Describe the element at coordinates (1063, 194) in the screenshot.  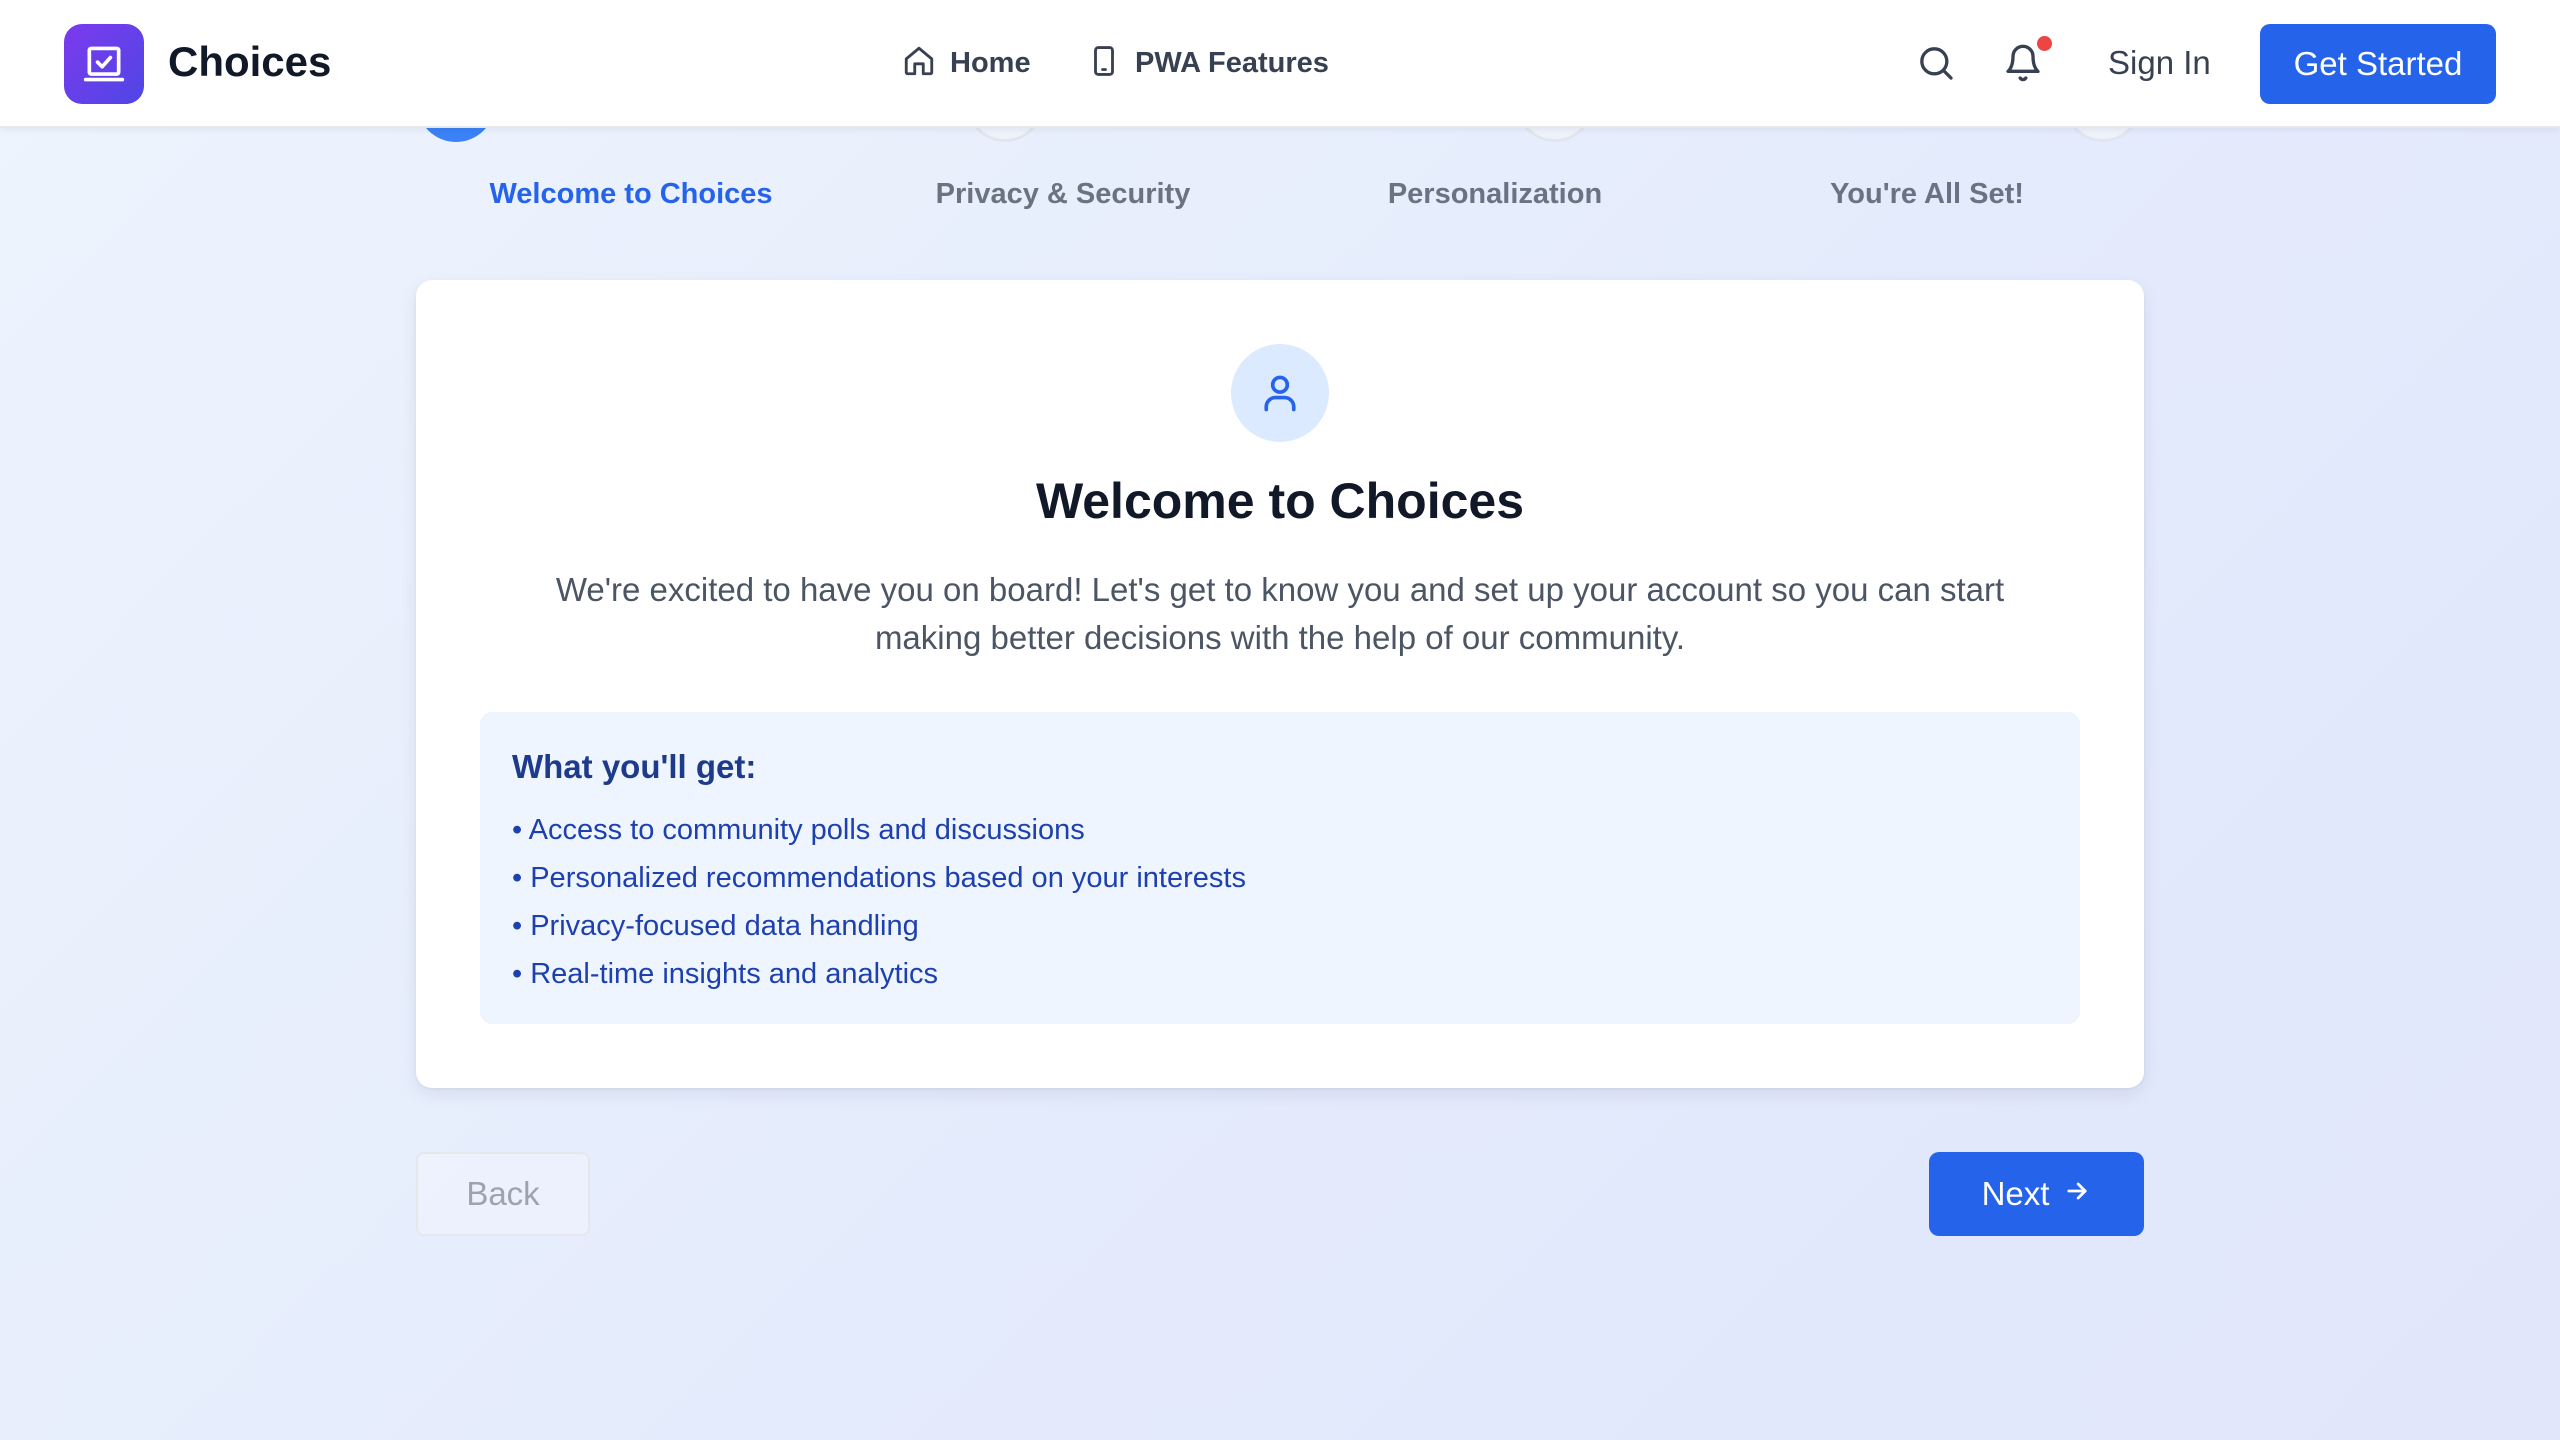
I see `step-2-label: Privacy & Security` at that location.